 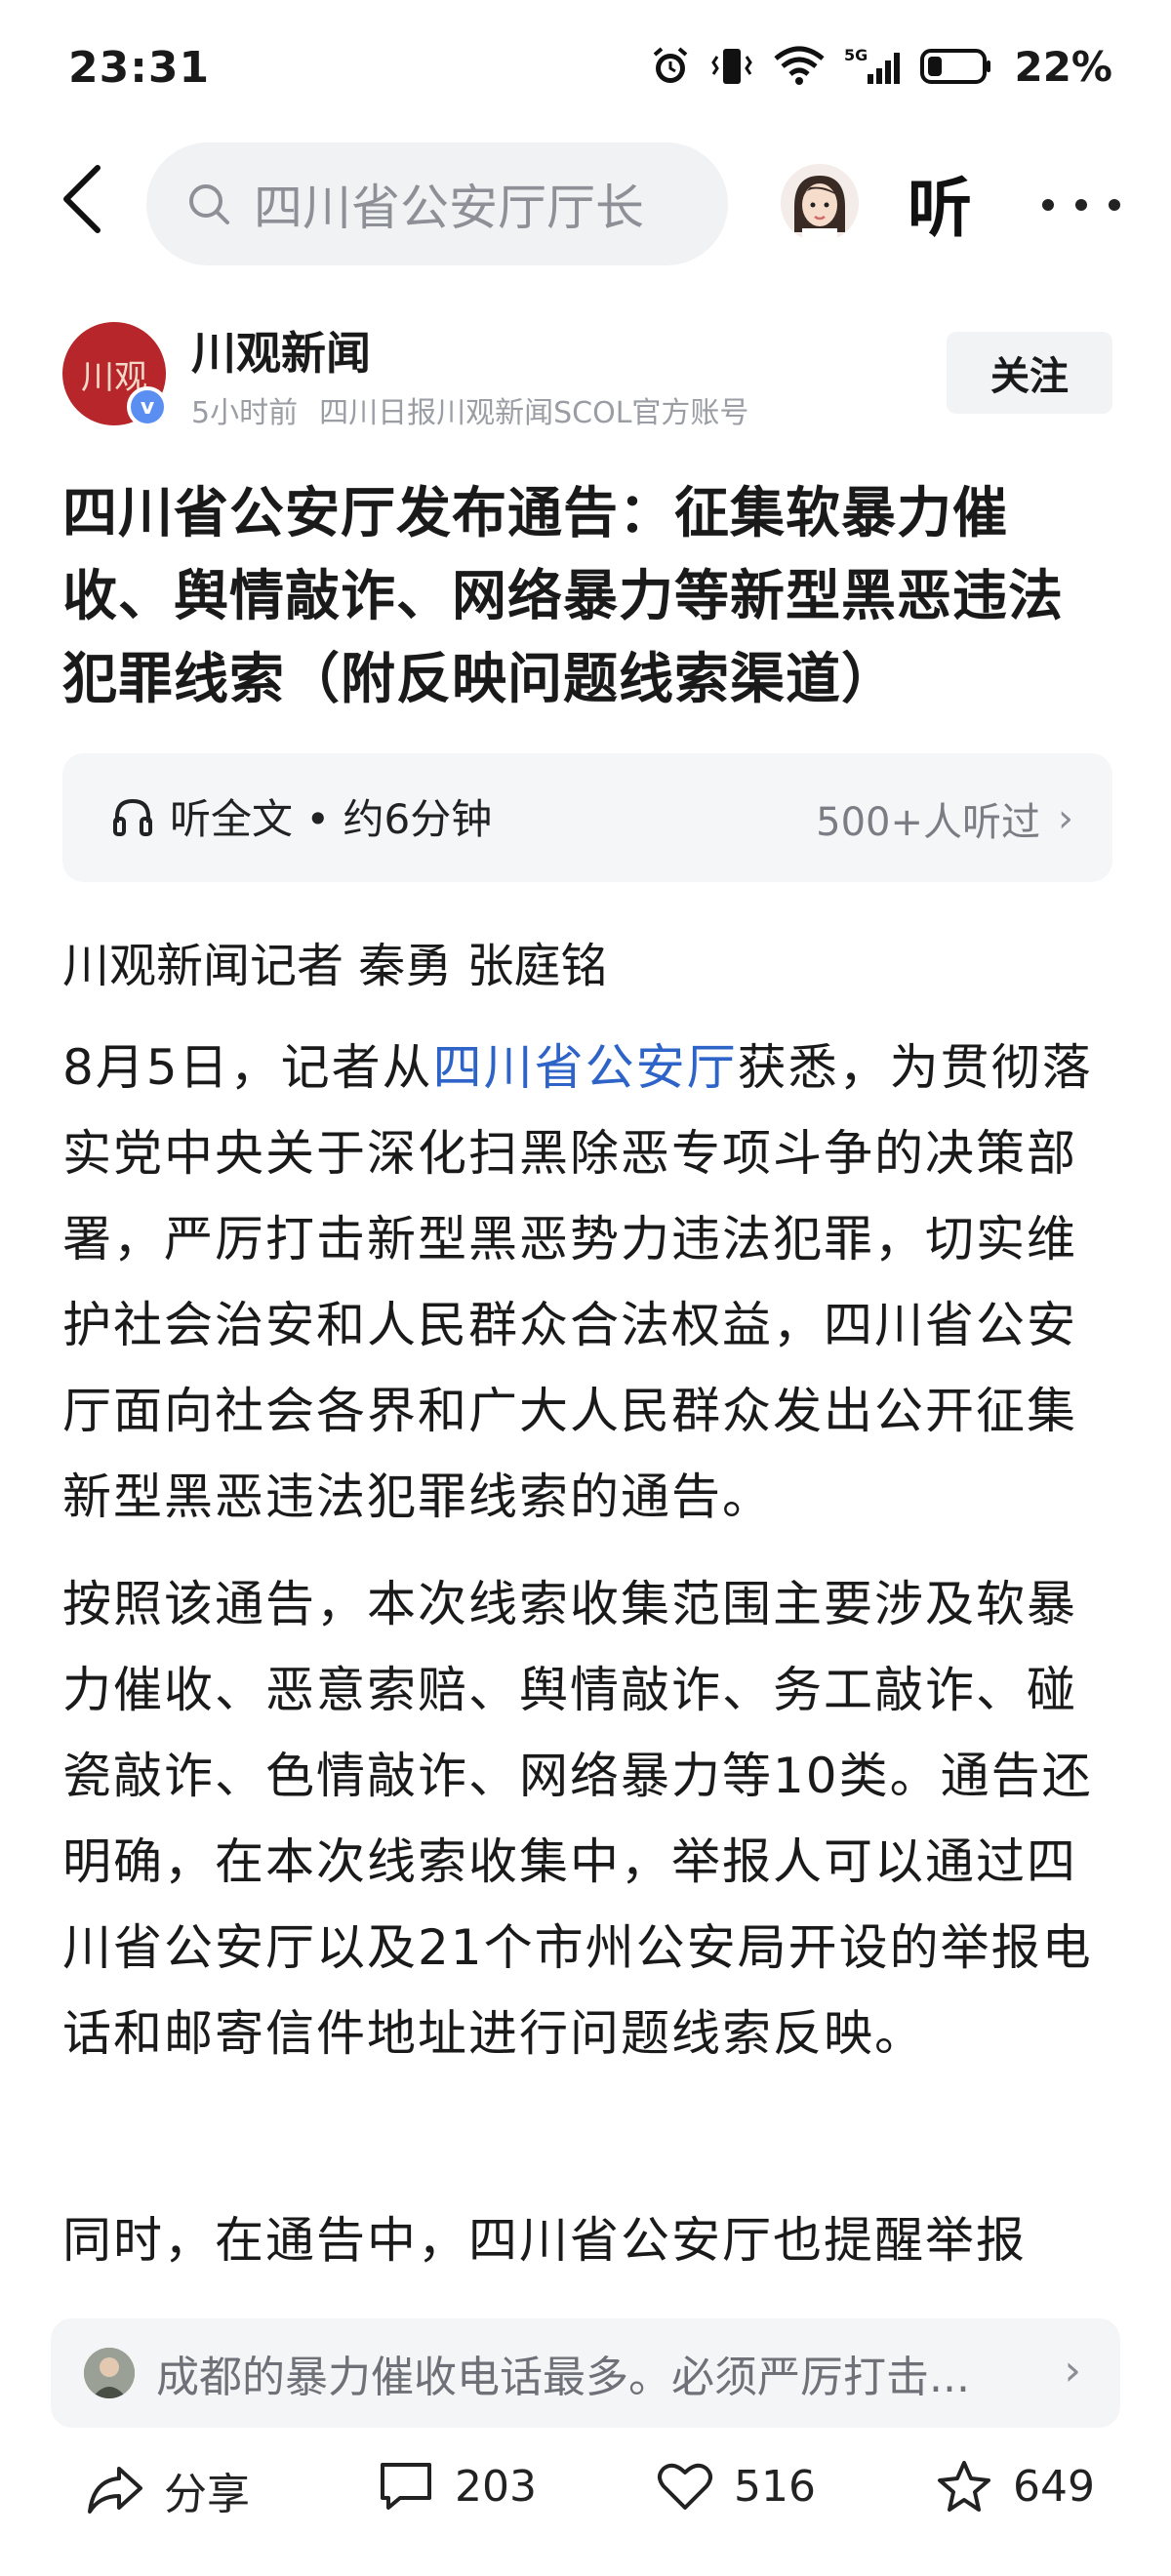 I want to click on headphones-icon, so click(x=132, y=817).